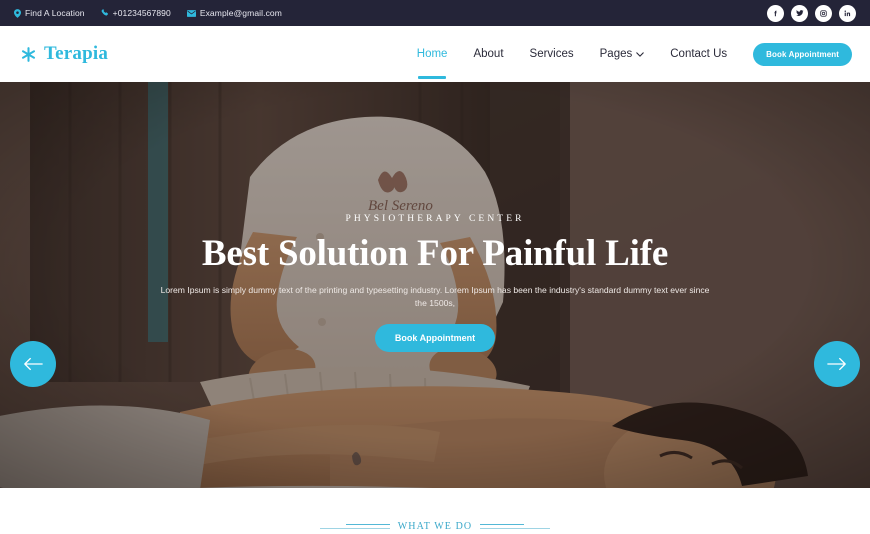 Image resolution: width=870 pixels, height=534 pixels. I want to click on phone-number: +01234567890, so click(136, 13).